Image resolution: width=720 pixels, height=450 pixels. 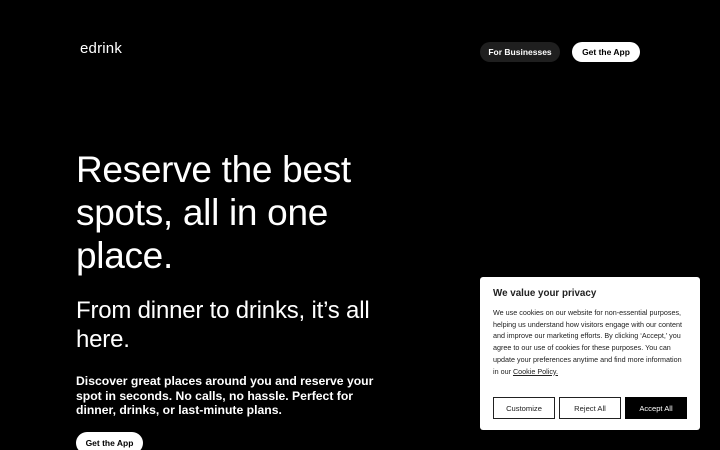 I want to click on logo: edrink, so click(x=101, y=48).